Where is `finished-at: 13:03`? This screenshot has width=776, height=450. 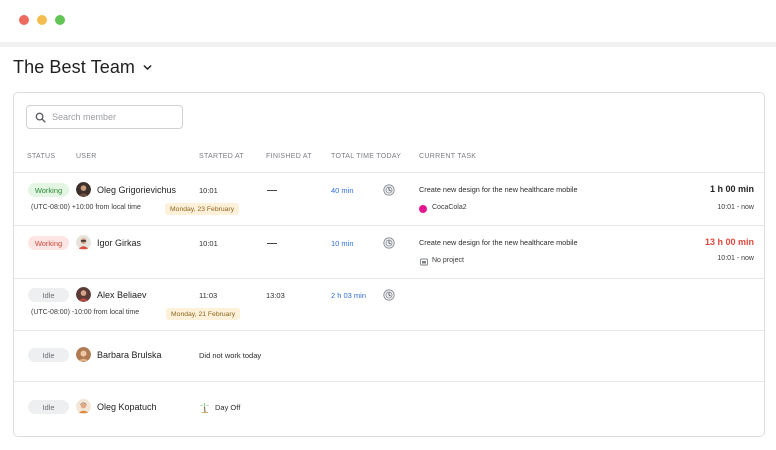
finished-at: 13:03 is located at coordinates (275, 295).